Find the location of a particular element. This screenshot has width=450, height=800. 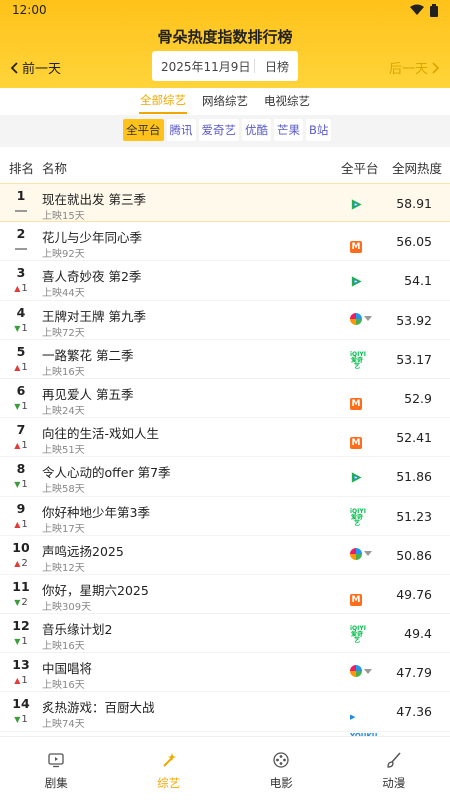

ranking-row: 13 ▲ 1 中国唱将 上映16天 47.79 is located at coordinates (225, 673).